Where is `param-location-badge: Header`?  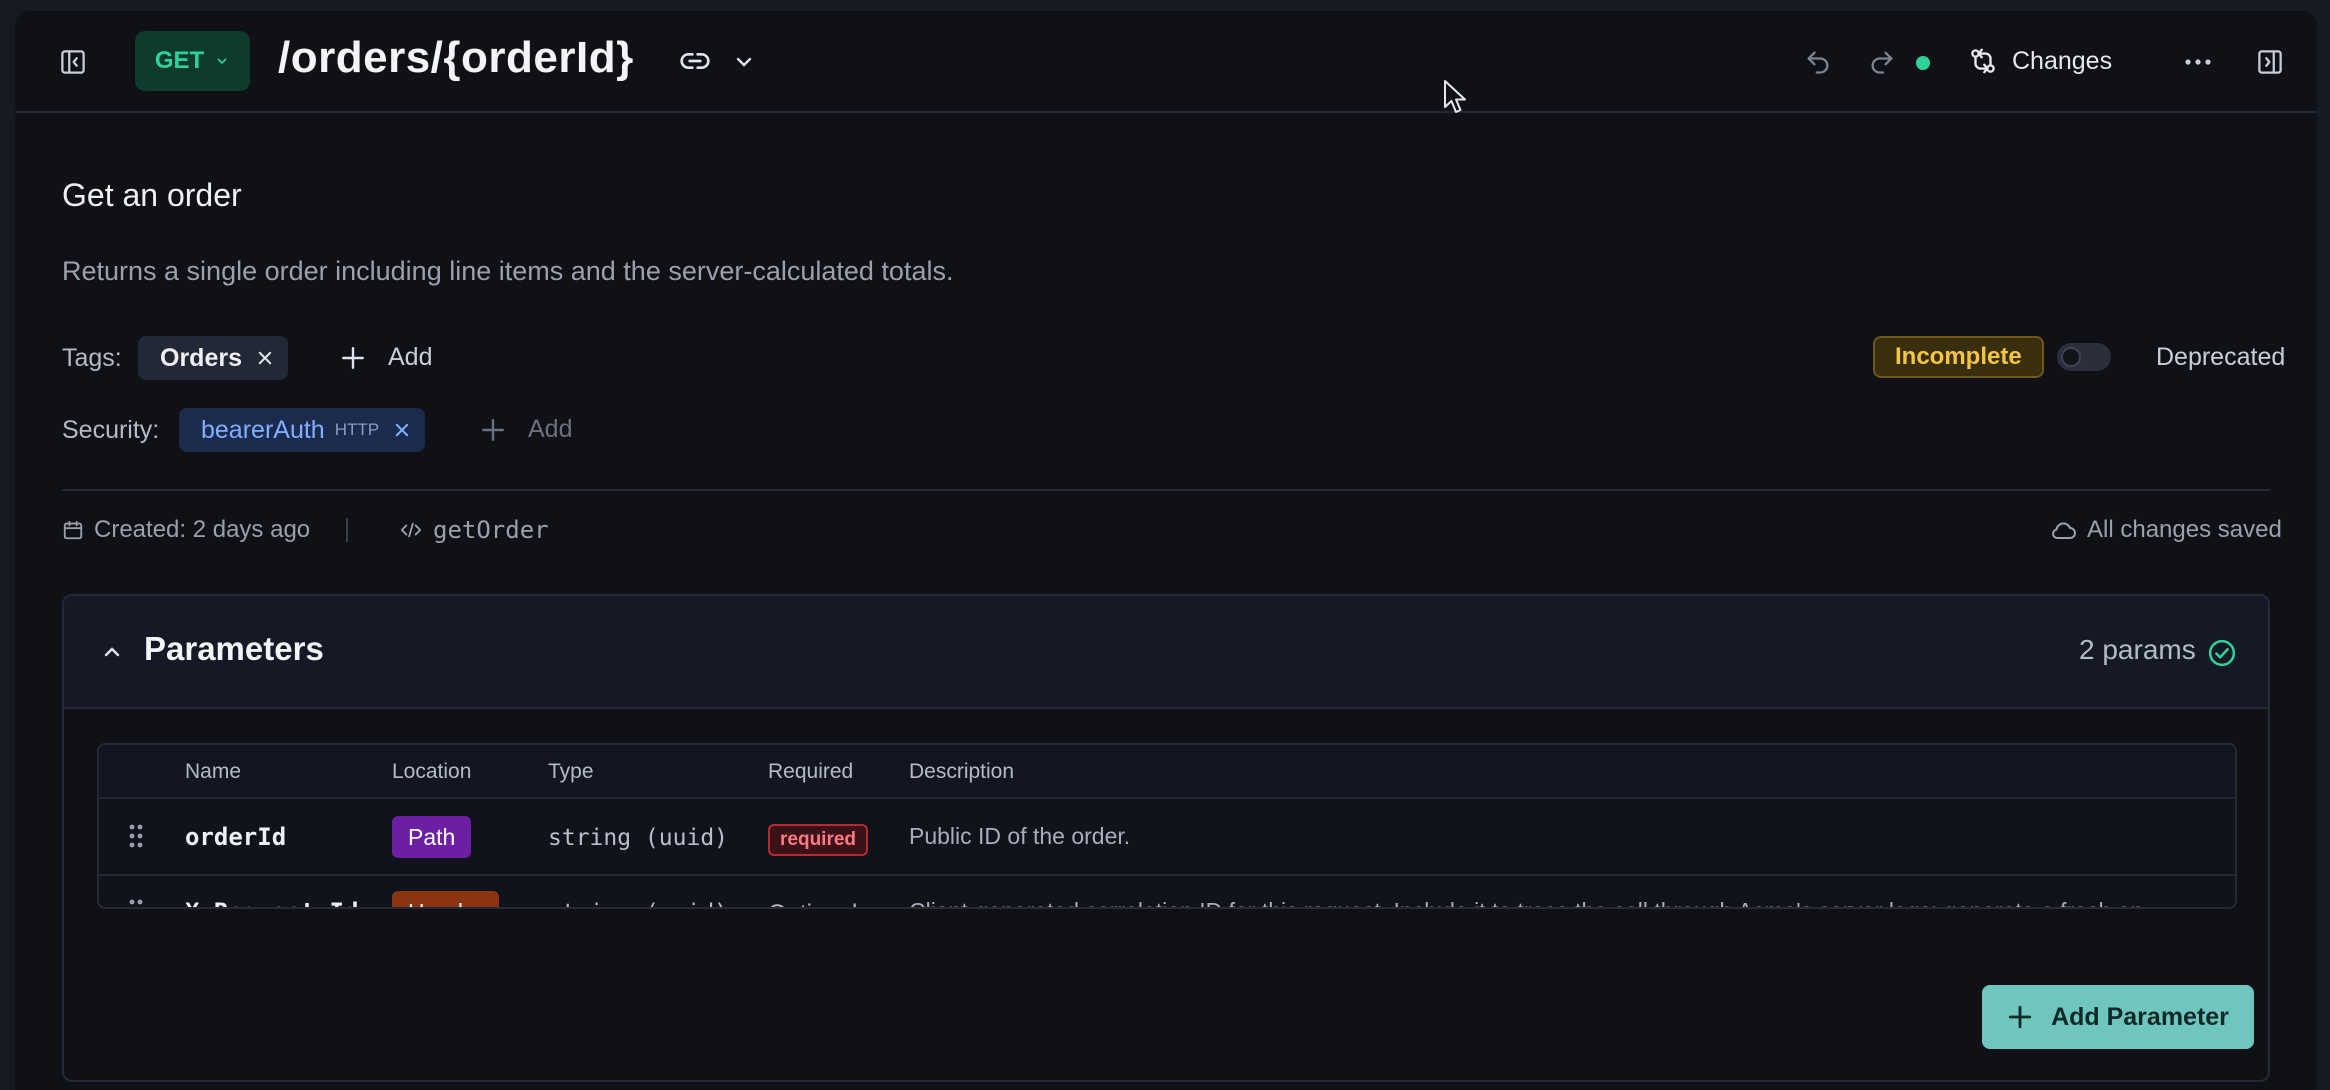
param-location-badge: Header is located at coordinates (446, 899).